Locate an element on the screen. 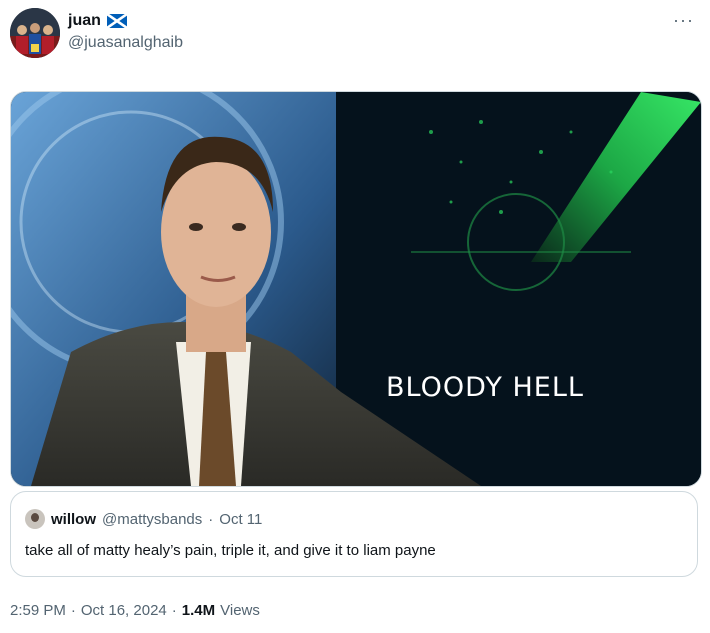 This screenshot has height=633, width=710. quote-handle: @mattysbands is located at coordinates (152, 519).